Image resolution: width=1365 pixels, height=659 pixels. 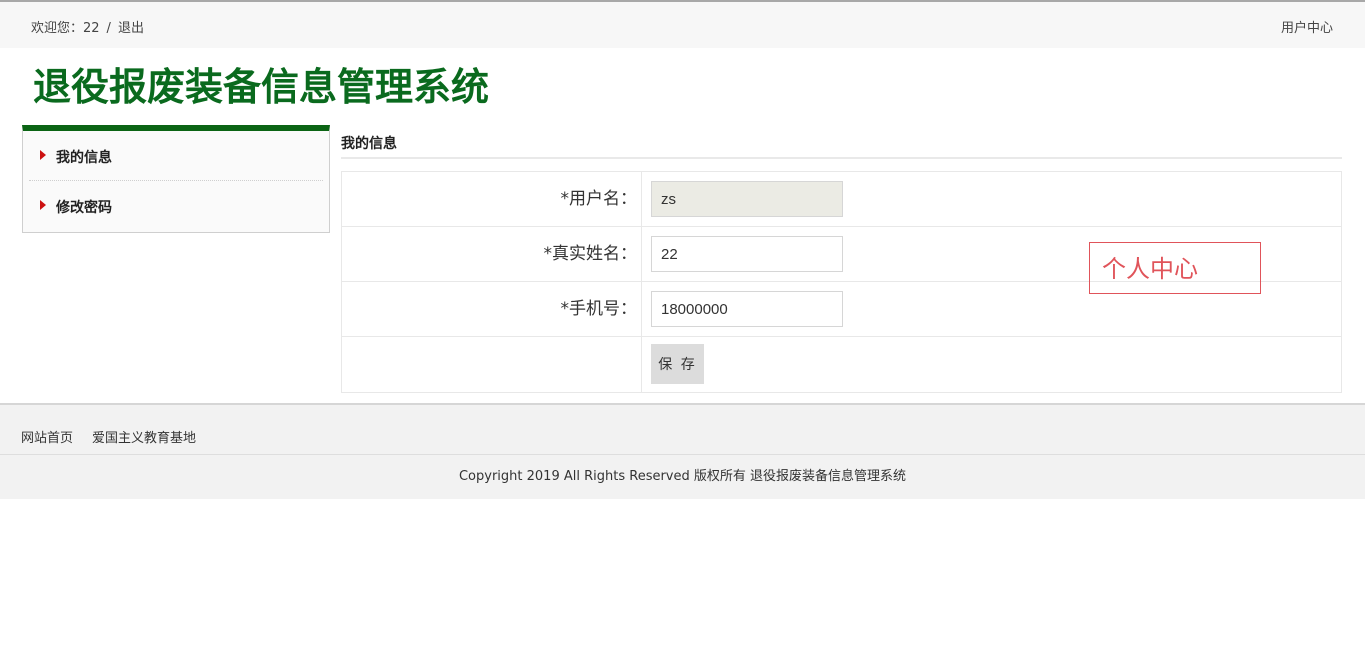 What do you see at coordinates (841, 364) in the screenshot?
I see `form-row-actions: 保 存` at bounding box center [841, 364].